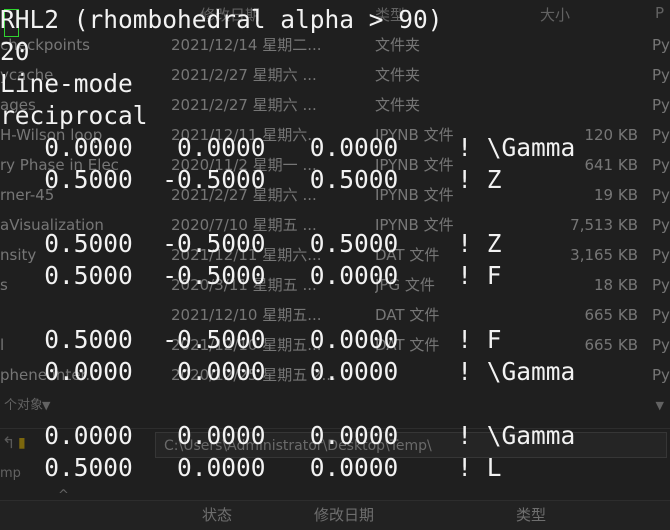 The width and height of the screenshot is (670, 530). What do you see at coordinates (66, 83) in the screenshot?
I see `console-line: Line-mode` at bounding box center [66, 83].